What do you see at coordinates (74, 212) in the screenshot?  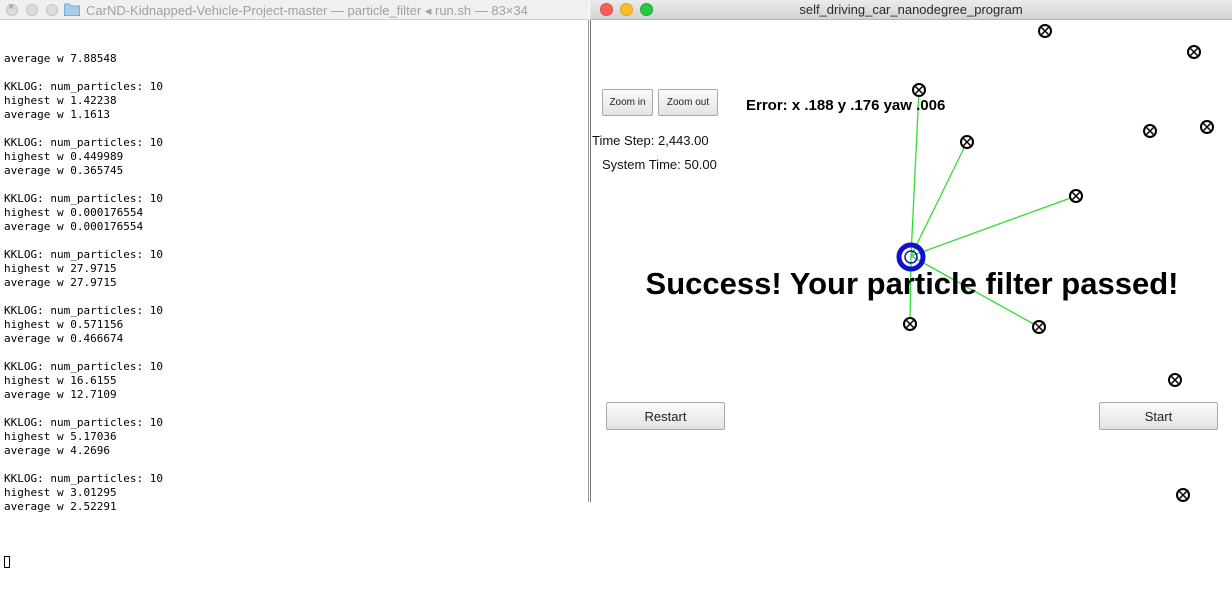 I see `terminal-line: highest w 0.000176554` at bounding box center [74, 212].